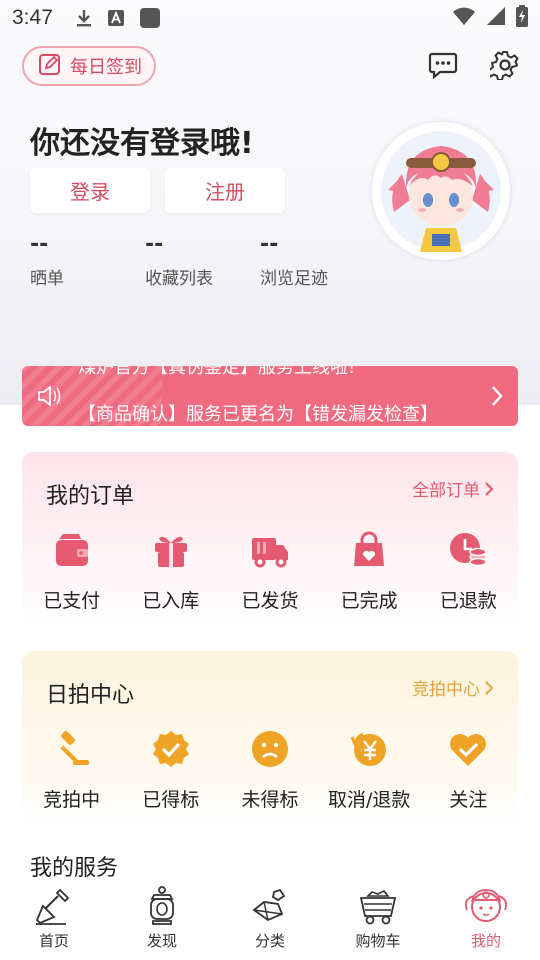  What do you see at coordinates (468, 601) in the screenshot?
I see `order-label: 已退款` at bounding box center [468, 601].